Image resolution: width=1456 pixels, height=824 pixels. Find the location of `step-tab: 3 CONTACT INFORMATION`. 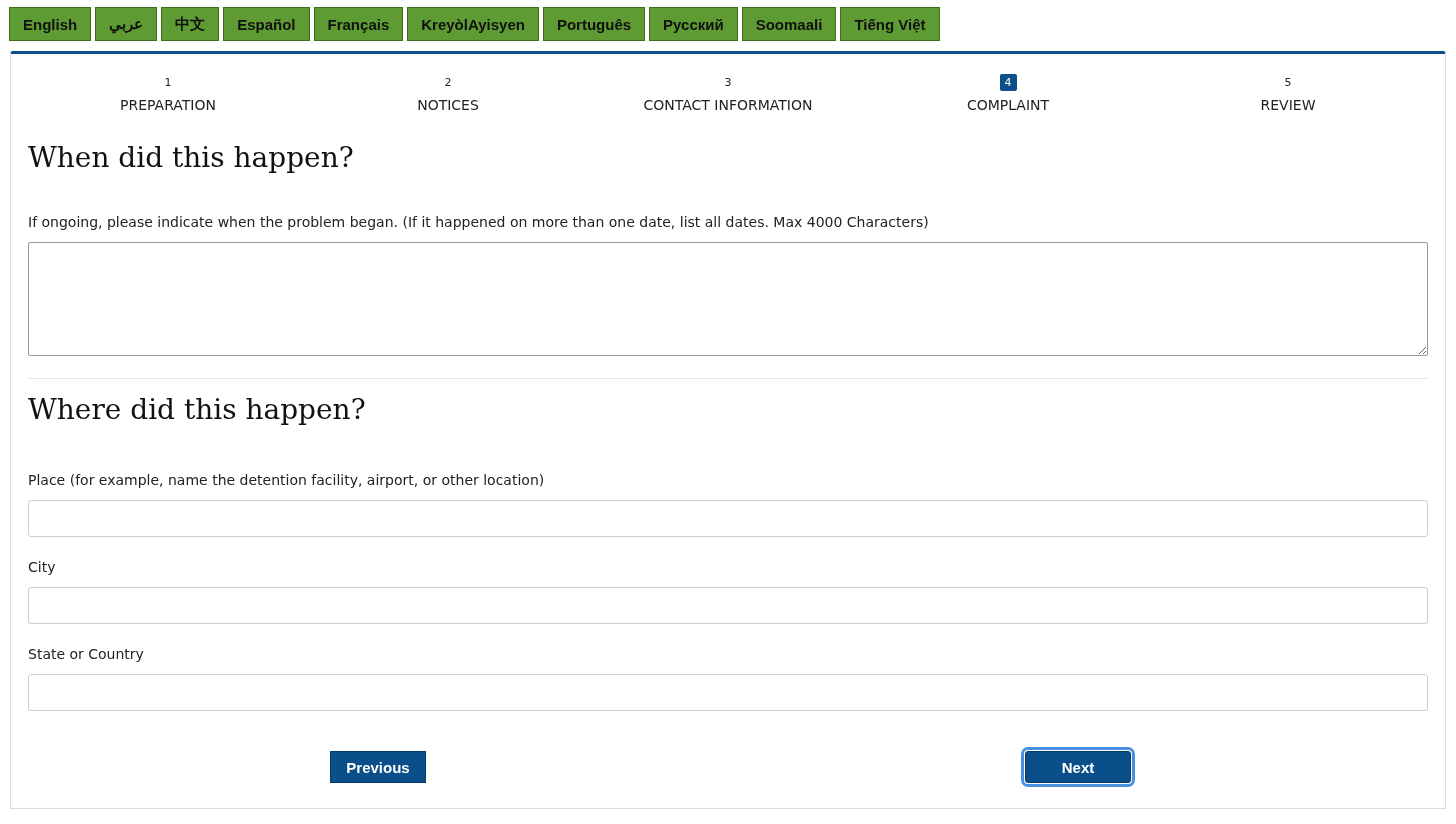

step-tab: 3 CONTACT INFORMATION is located at coordinates (728, 93).